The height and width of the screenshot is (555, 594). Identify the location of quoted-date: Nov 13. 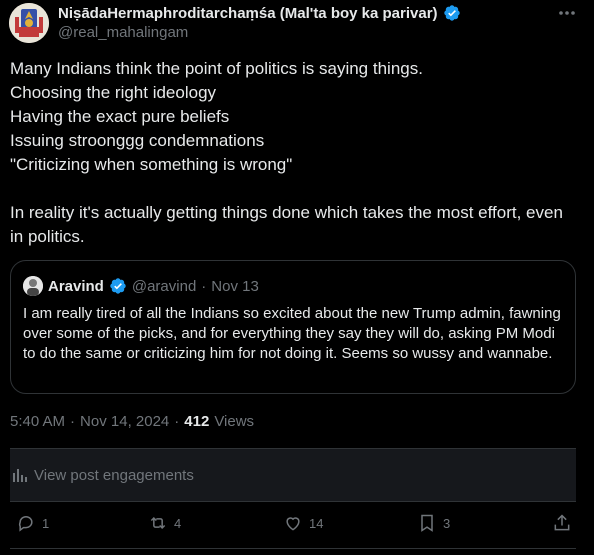
(235, 286).